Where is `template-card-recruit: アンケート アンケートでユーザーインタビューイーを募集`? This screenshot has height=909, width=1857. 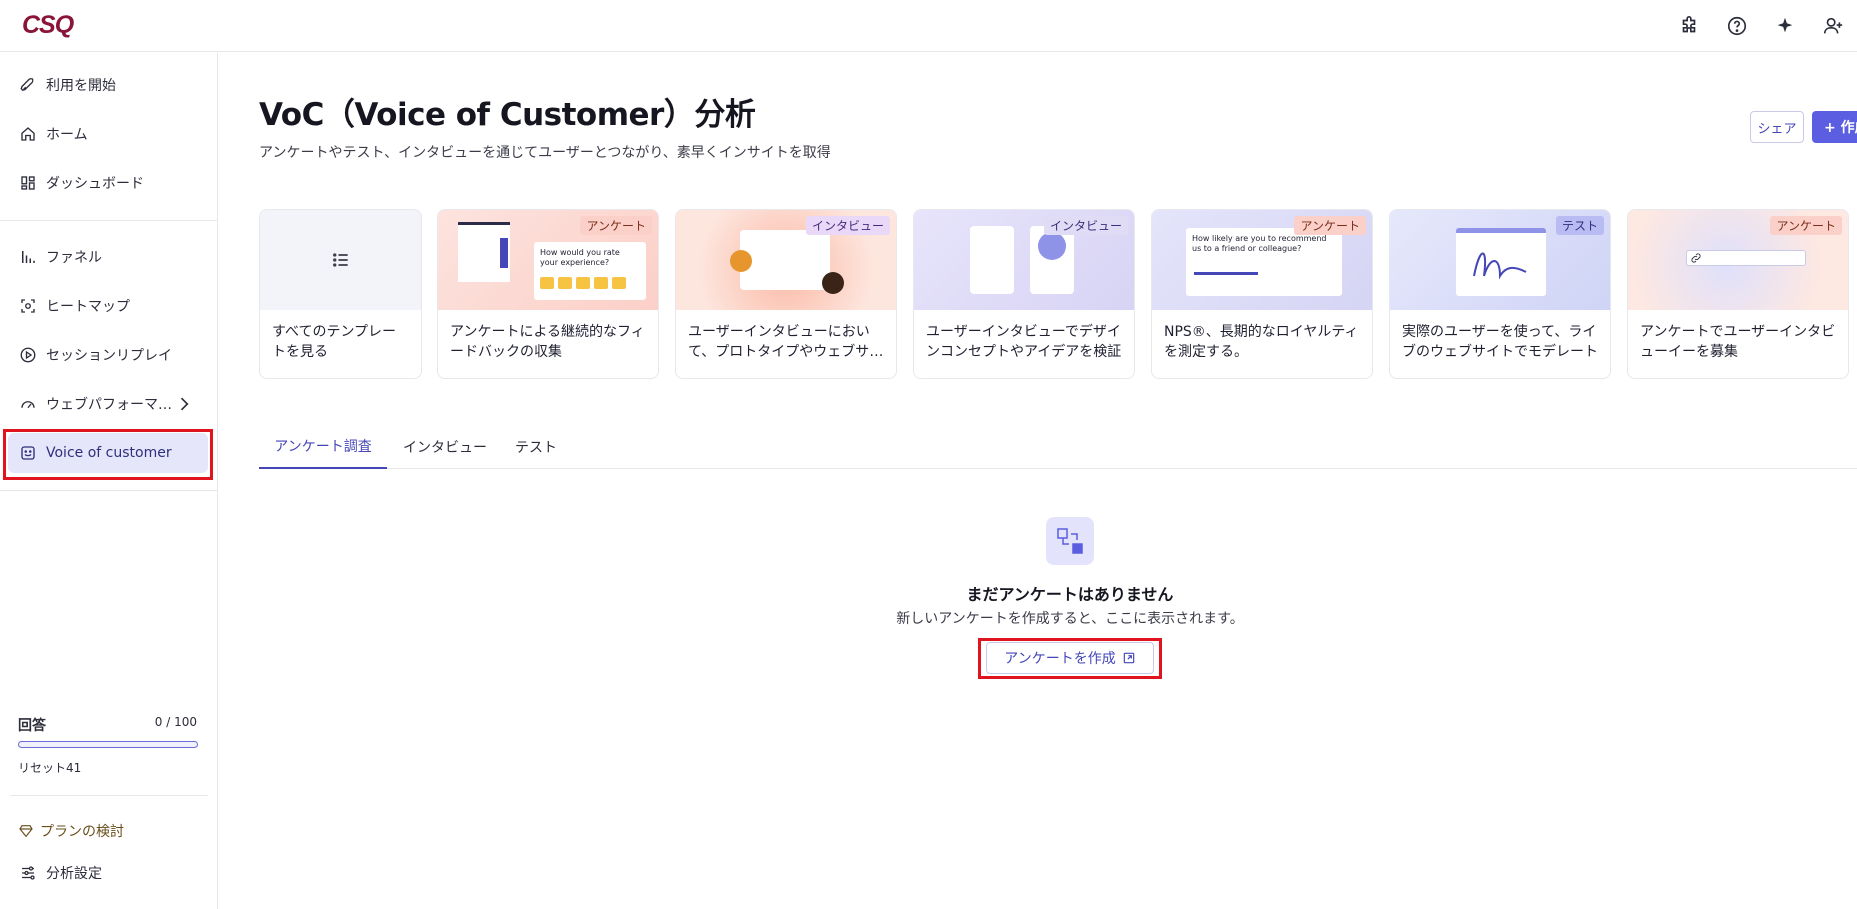 template-card-recruit: アンケート アンケートでユーザーインタビューイーを募集 is located at coordinates (1738, 294).